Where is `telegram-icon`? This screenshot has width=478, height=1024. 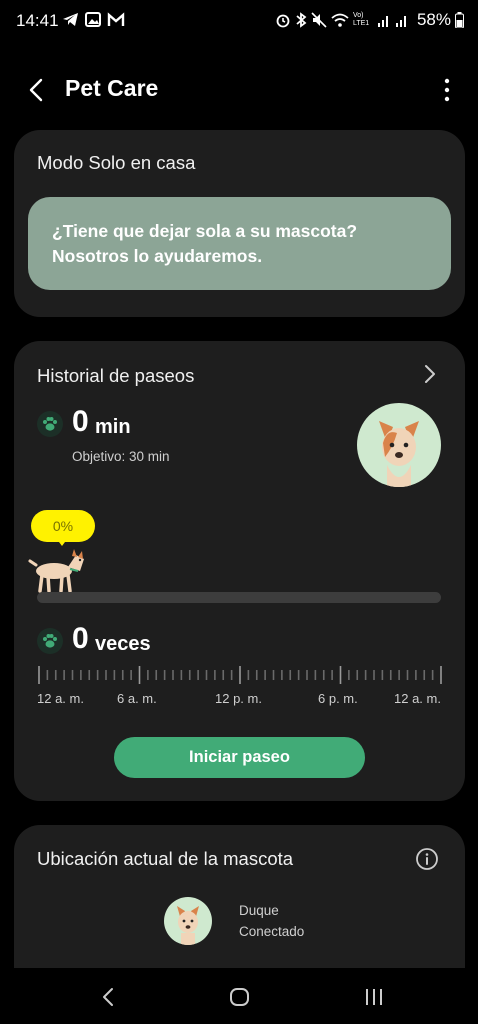
telegram-icon is located at coordinates (70, 19).